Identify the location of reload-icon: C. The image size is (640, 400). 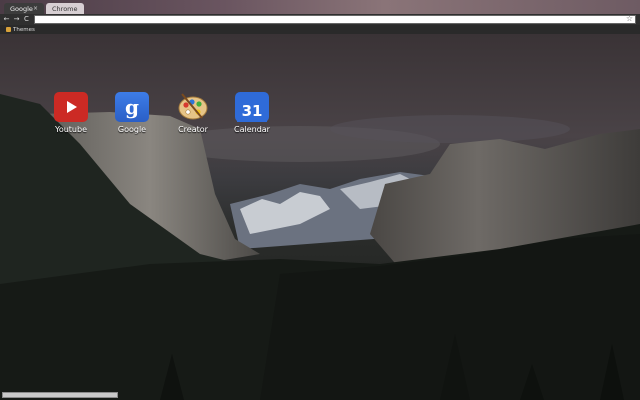
(26, 19).